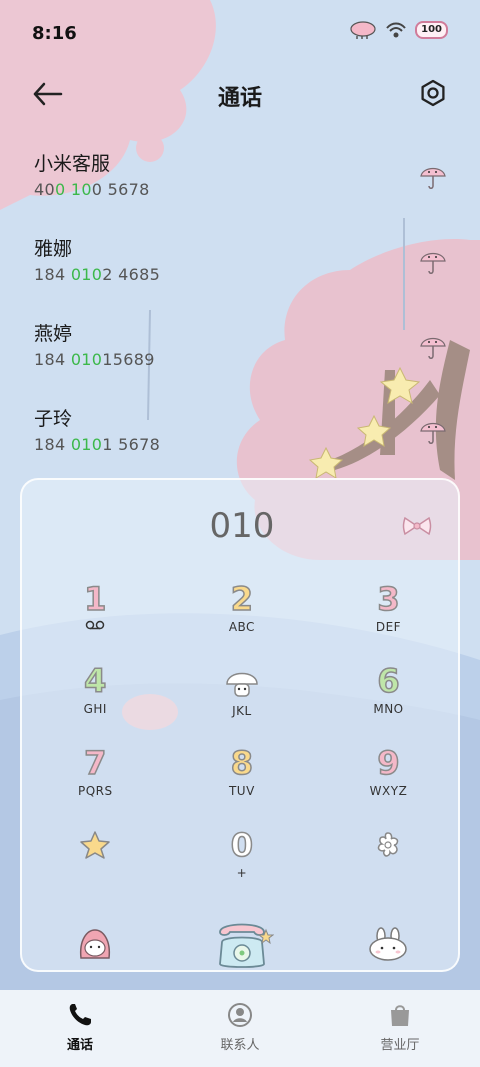 The width and height of the screenshot is (480, 1067). What do you see at coordinates (363, 30) in the screenshot?
I see `signal-cloud-icon` at bounding box center [363, 30].